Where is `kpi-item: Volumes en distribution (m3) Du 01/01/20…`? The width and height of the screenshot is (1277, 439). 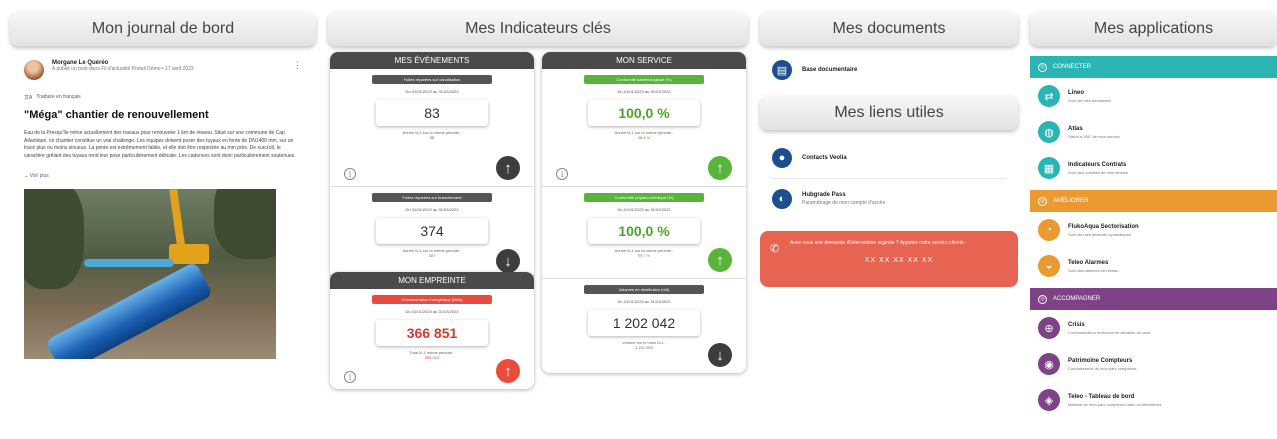 kpi-item: Volumes en distribution (m3) Du 01/01/20… is located at coordinates (644, 326).